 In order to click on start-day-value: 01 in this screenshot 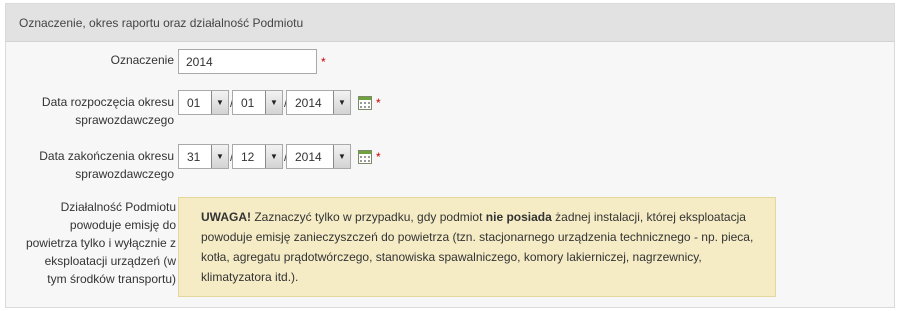, I will do `click(194, 103)`.